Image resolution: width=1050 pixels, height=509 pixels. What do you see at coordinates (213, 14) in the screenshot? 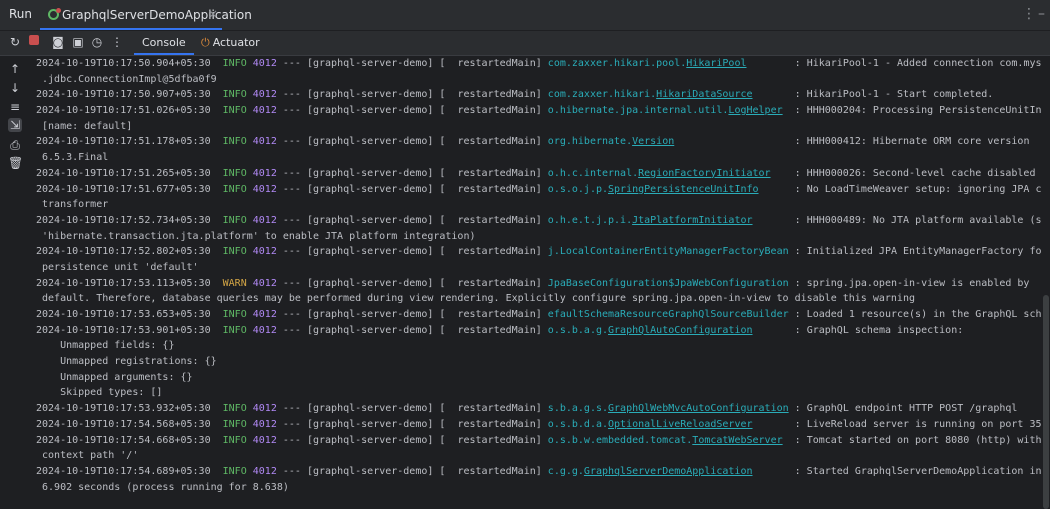
I see `close-tab-icon: ×` at bounding box center [213, 14].